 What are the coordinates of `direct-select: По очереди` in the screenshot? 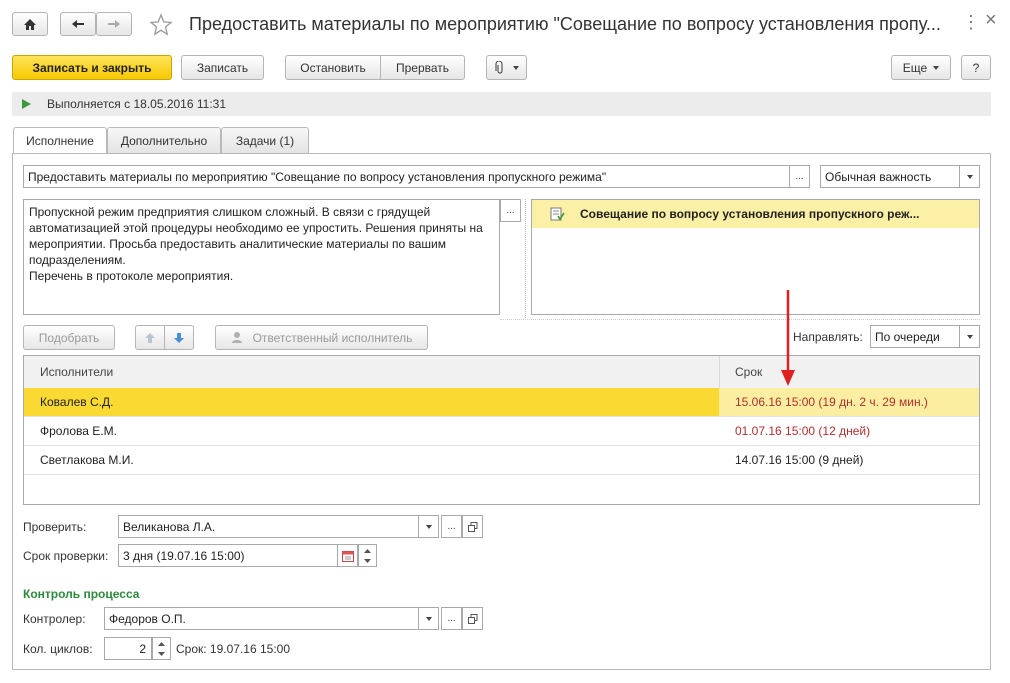 It's located at (915, 336).